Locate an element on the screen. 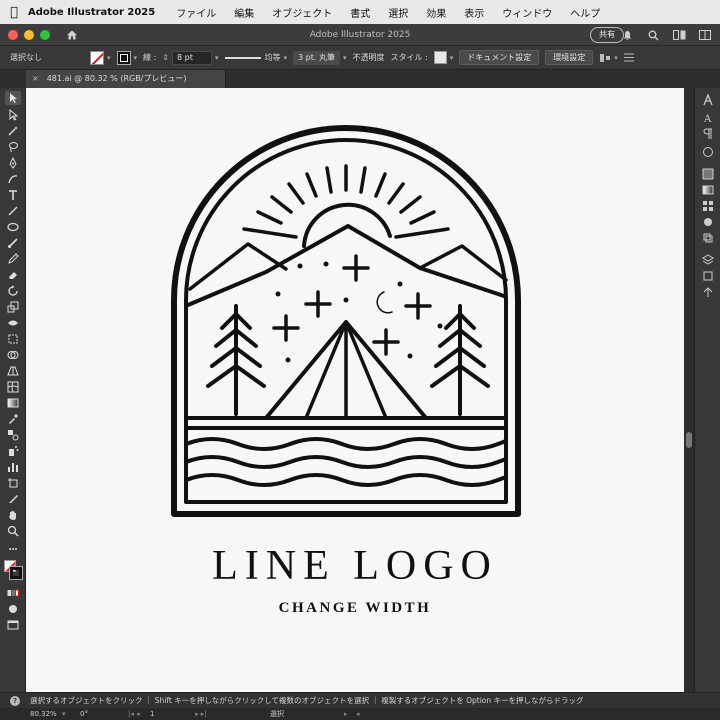  bell-icon is located at coordinates (627, 35).